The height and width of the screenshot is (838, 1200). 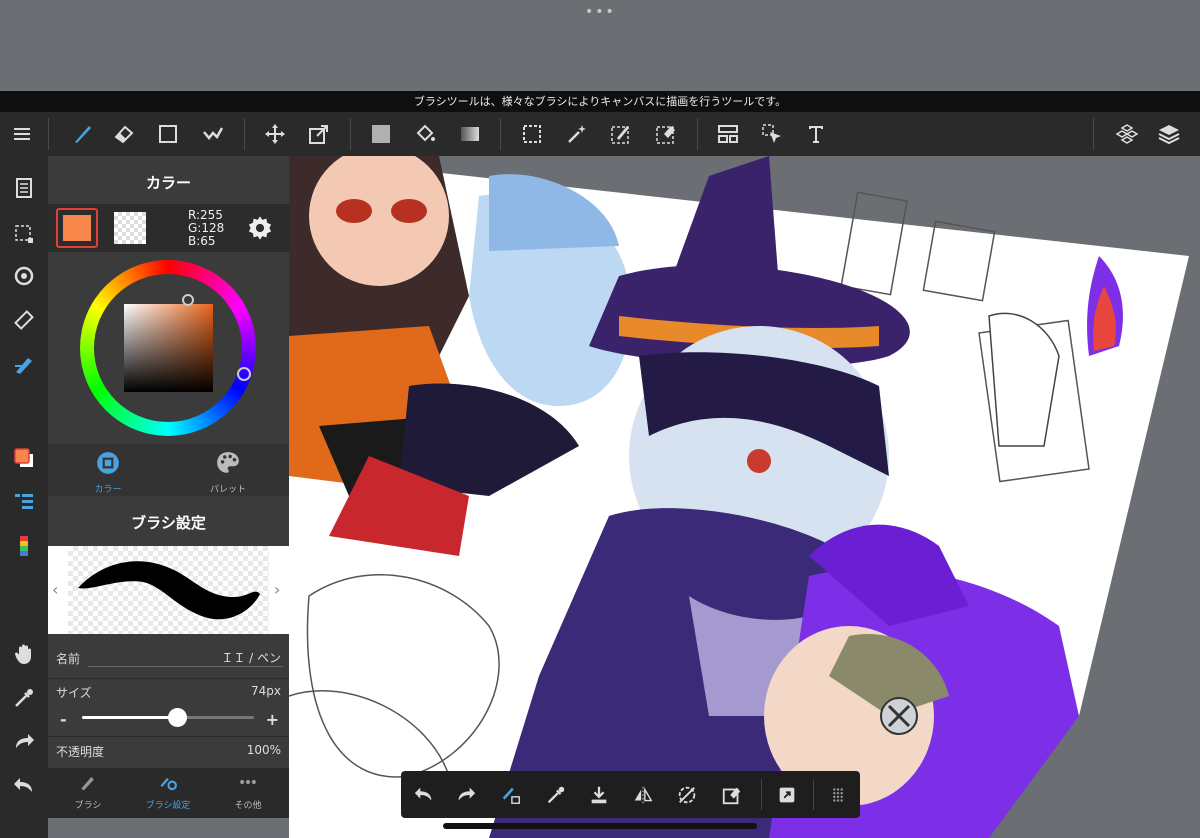 What do you see at coordinates (74, 693) in the screenshot?
I see `size-label: サイズ` at bounding box center [74, 693].